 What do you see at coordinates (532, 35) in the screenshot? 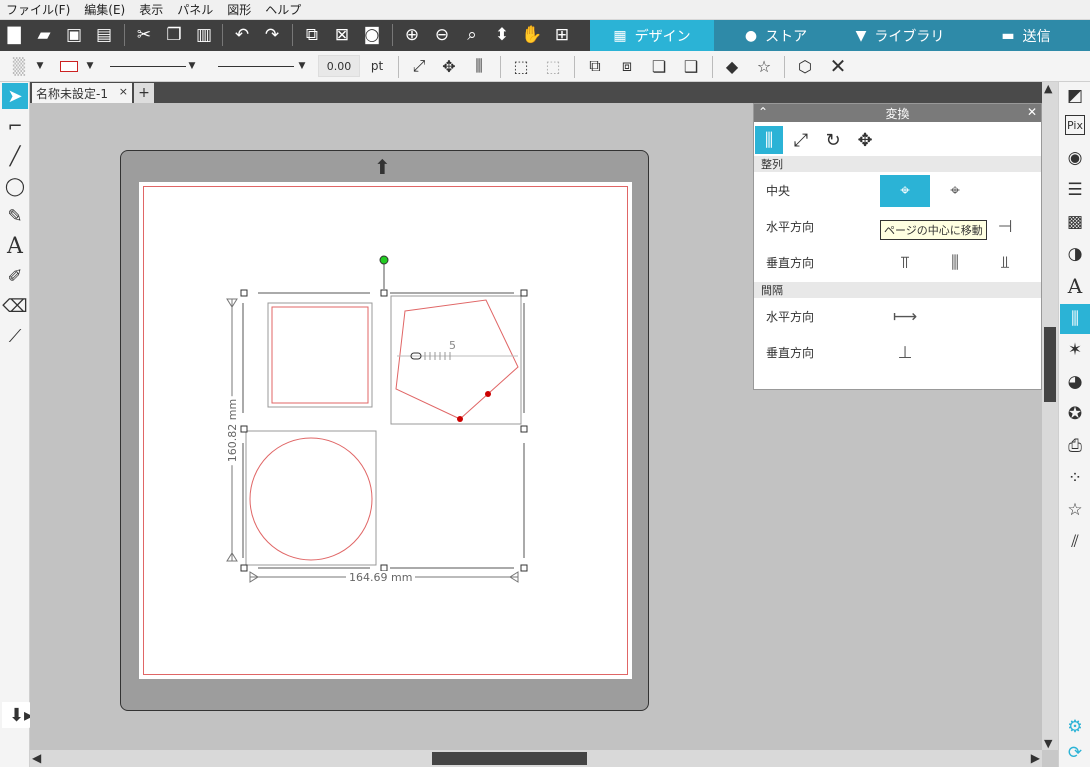
I see `pan-hand-icon: ✋` at bounding box center [532, 35].